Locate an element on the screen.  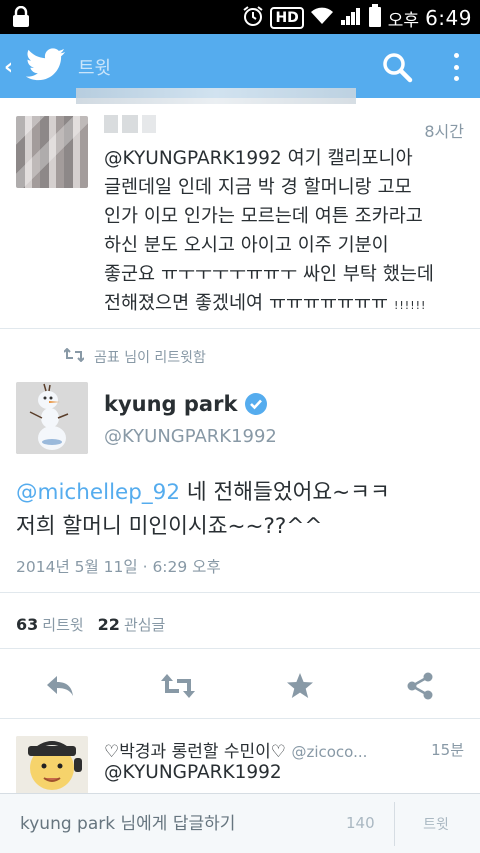
twitter-bird-icon is located at coordinates (45, 67).